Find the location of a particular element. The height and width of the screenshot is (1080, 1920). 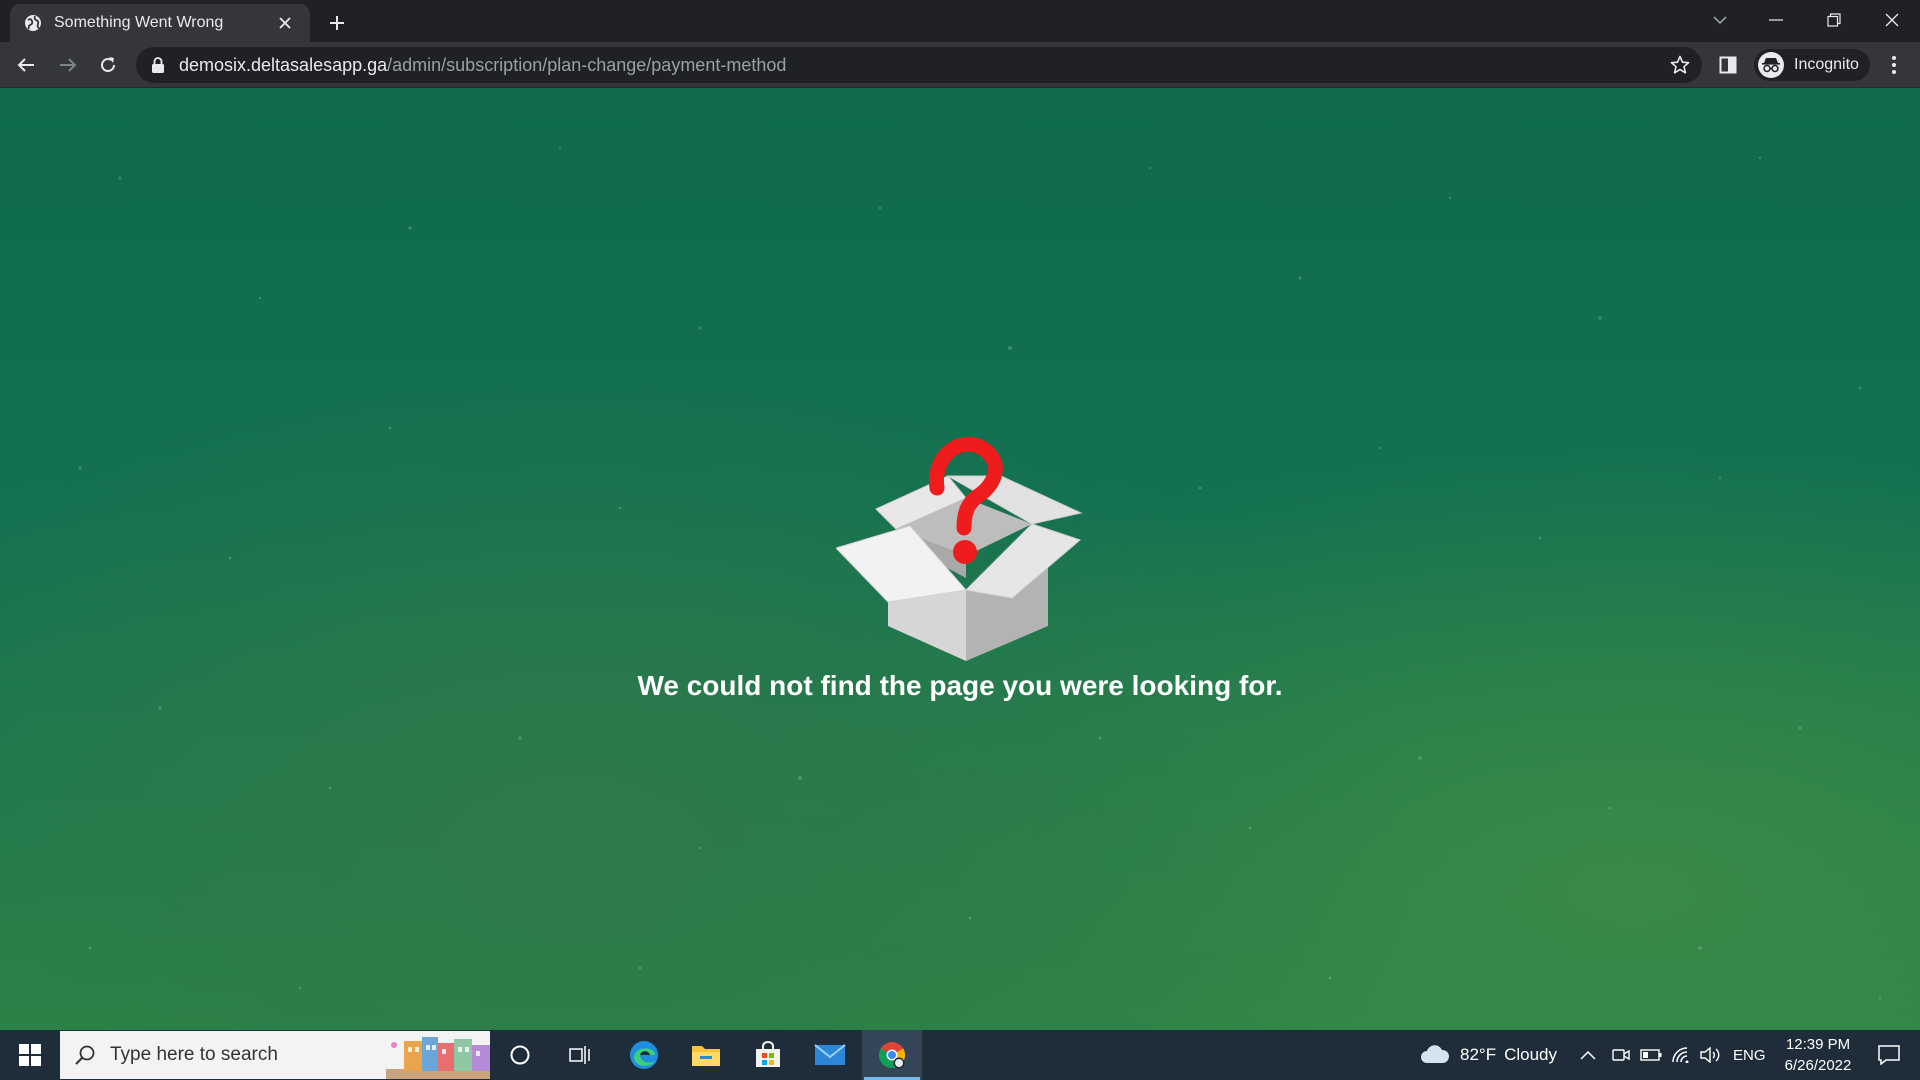

close-window-button is located at coordinates (1892, 20).